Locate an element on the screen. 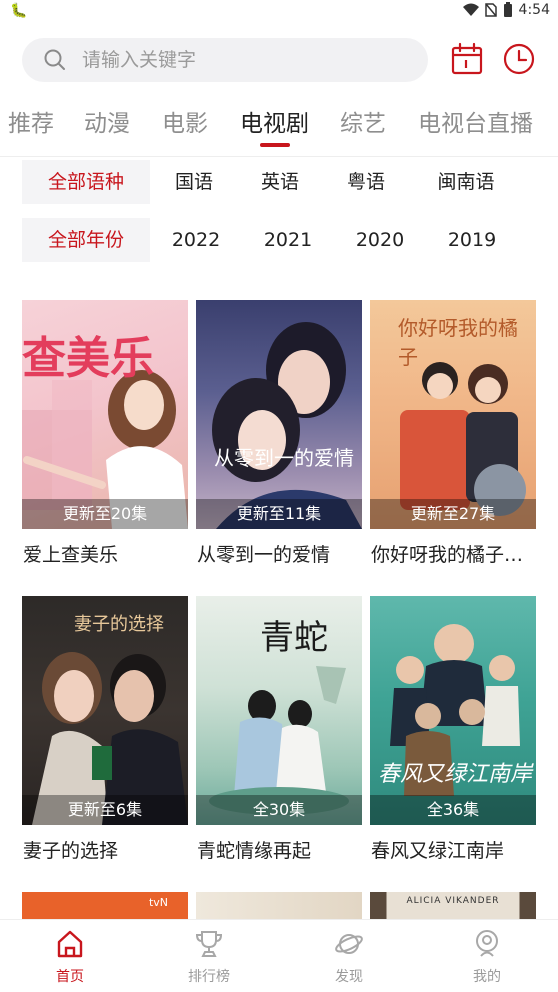 The width and height of the screenshot is (558, 992). search-input is located at coordinates (242, 60).